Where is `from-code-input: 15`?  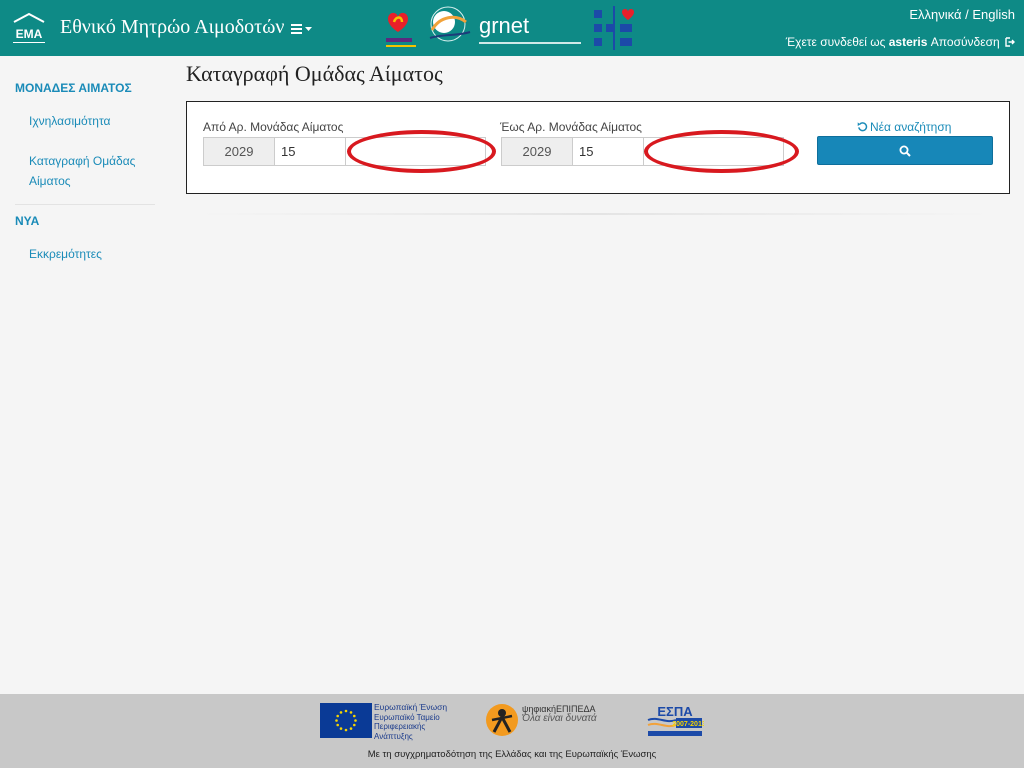
from-code-input: 15 is located at coordinates (310, 151).